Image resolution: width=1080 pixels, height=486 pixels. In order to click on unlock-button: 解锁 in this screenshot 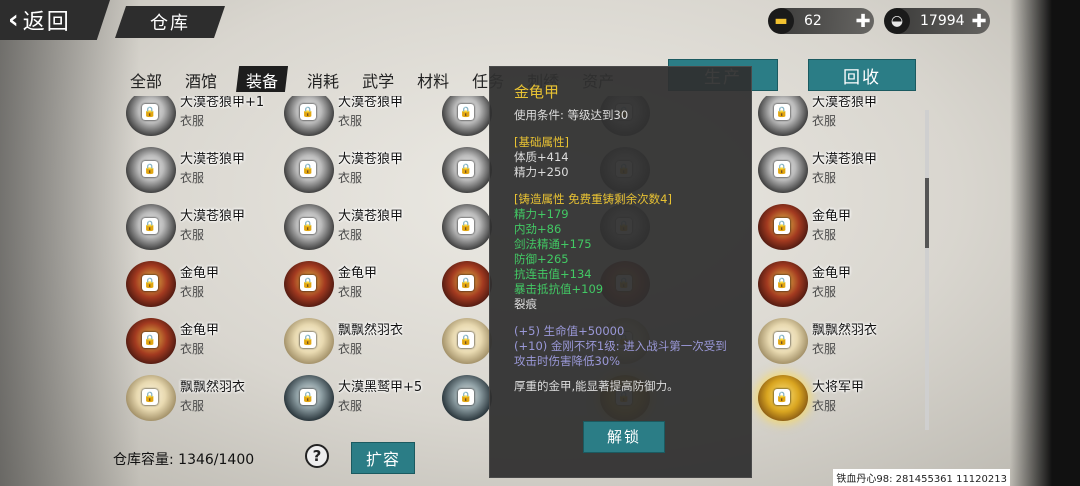, I will do `click(624, 437)`.